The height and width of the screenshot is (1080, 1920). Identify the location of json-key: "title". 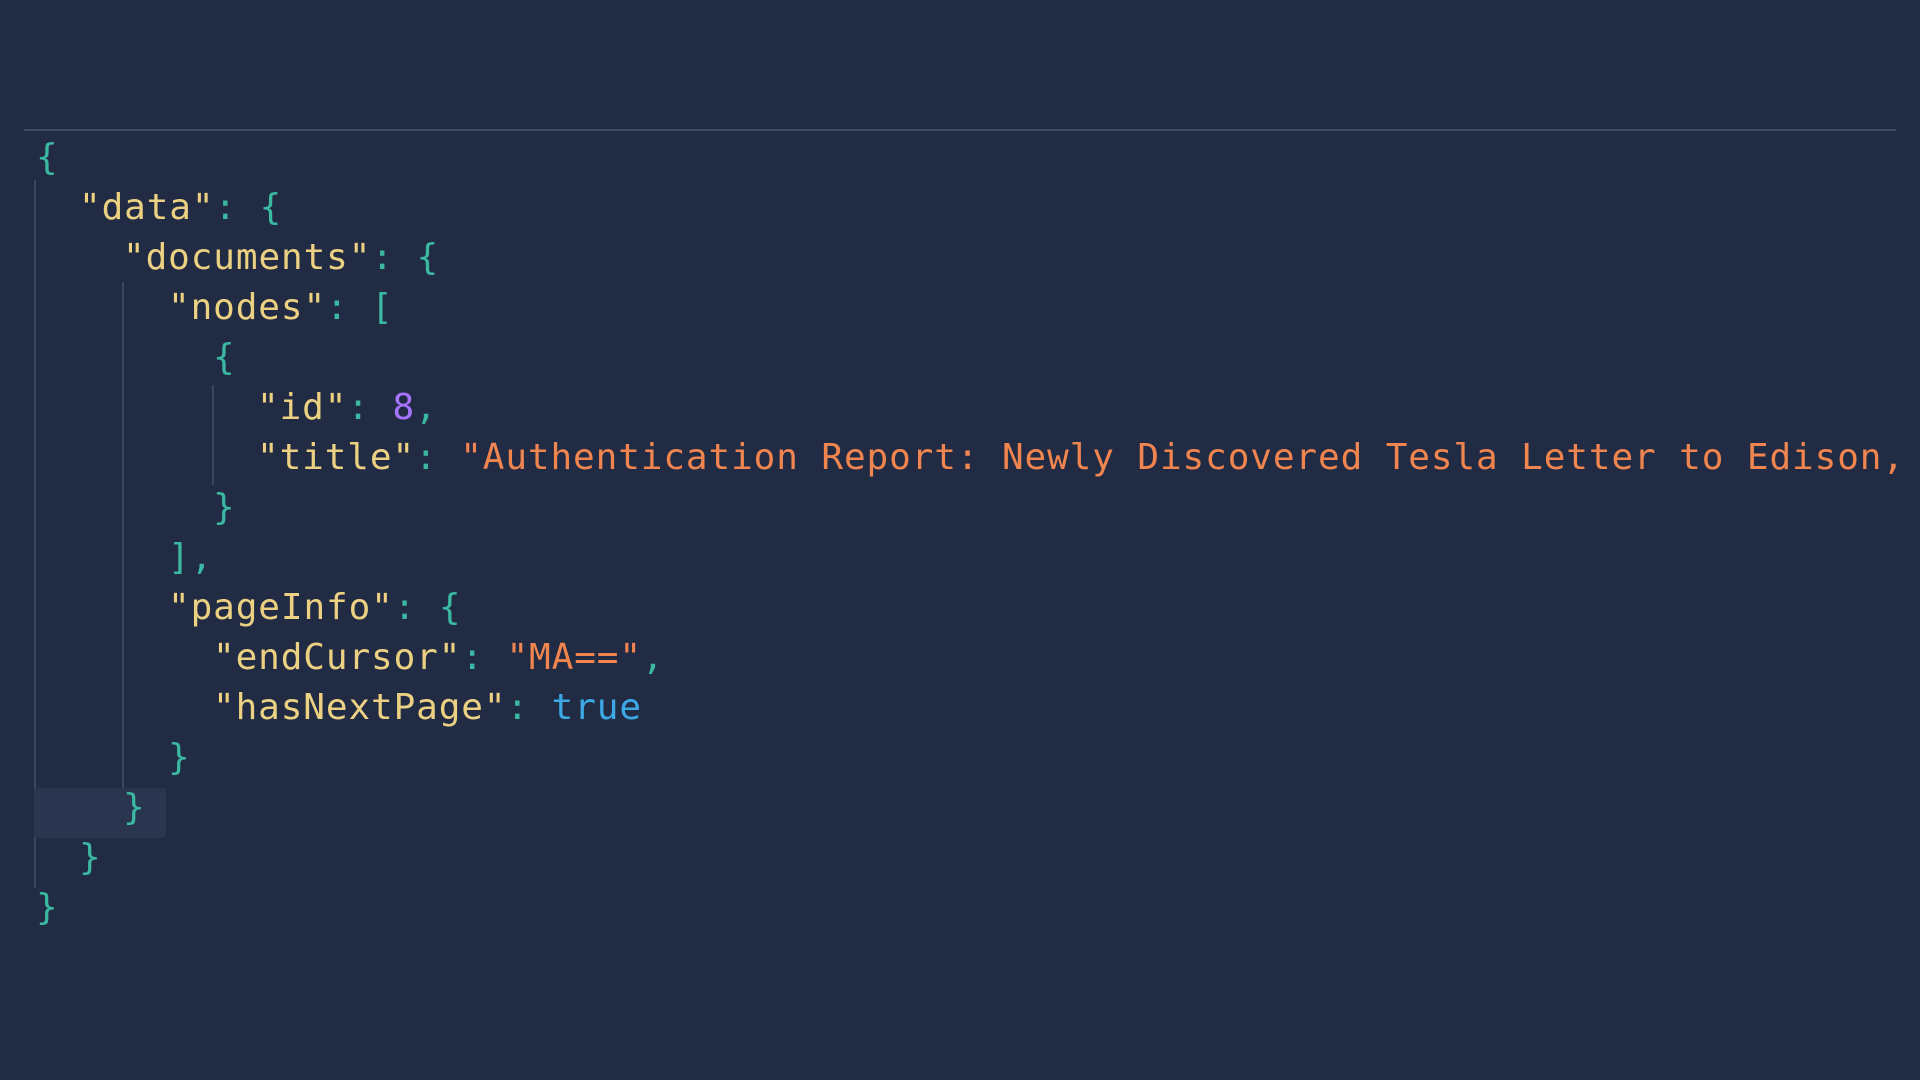
(336, 457).